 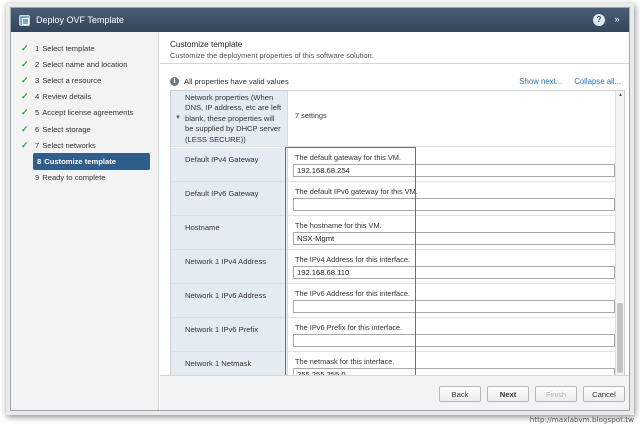 What do you see at coordinates (206, 44) in the screenshot?
I see `page-title: Customize template` at bounding box center [206, 44].